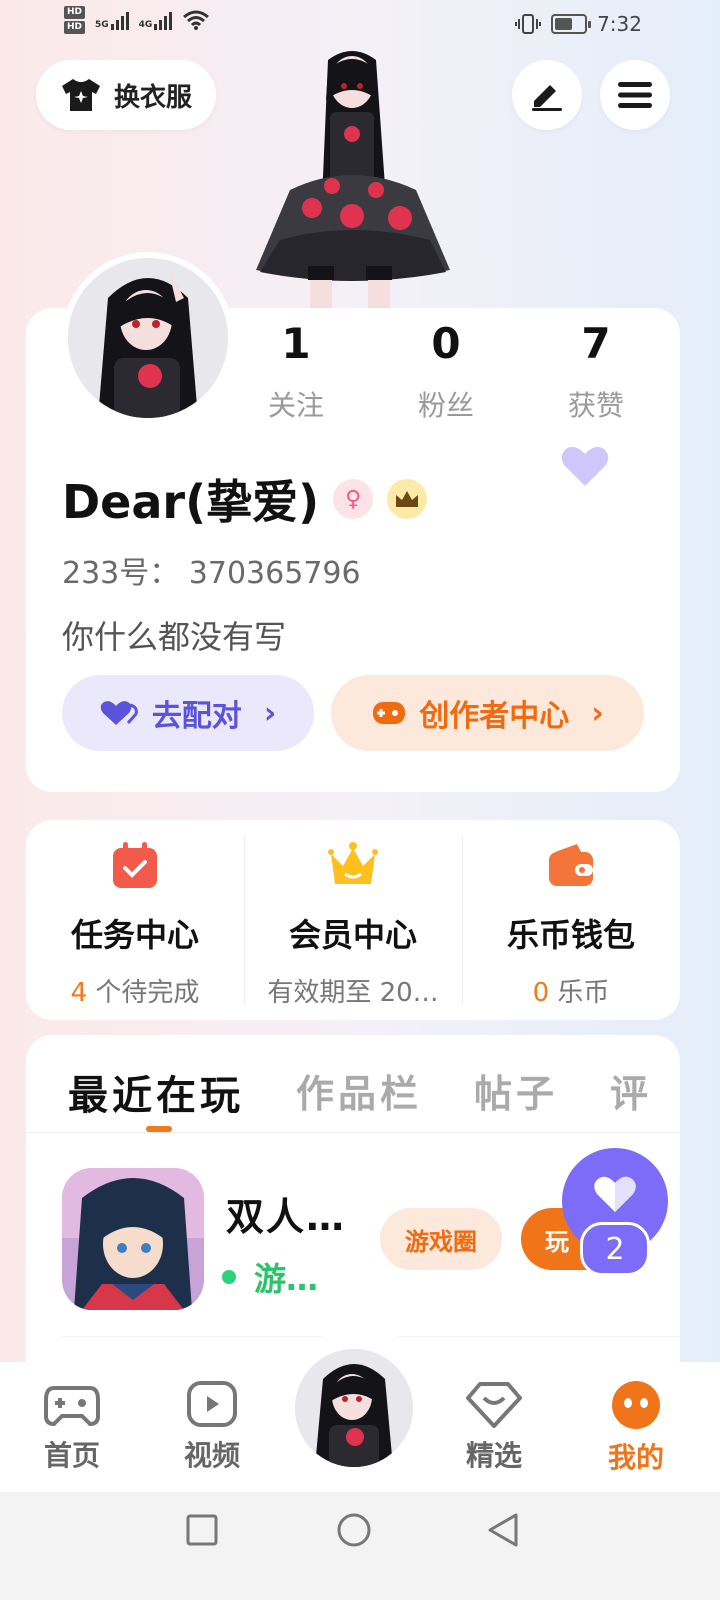 This screenshot has height=1600, width=720. Describe the element at coordinates (353, 863) in the screenshot. I see `crown-icon` at that location.